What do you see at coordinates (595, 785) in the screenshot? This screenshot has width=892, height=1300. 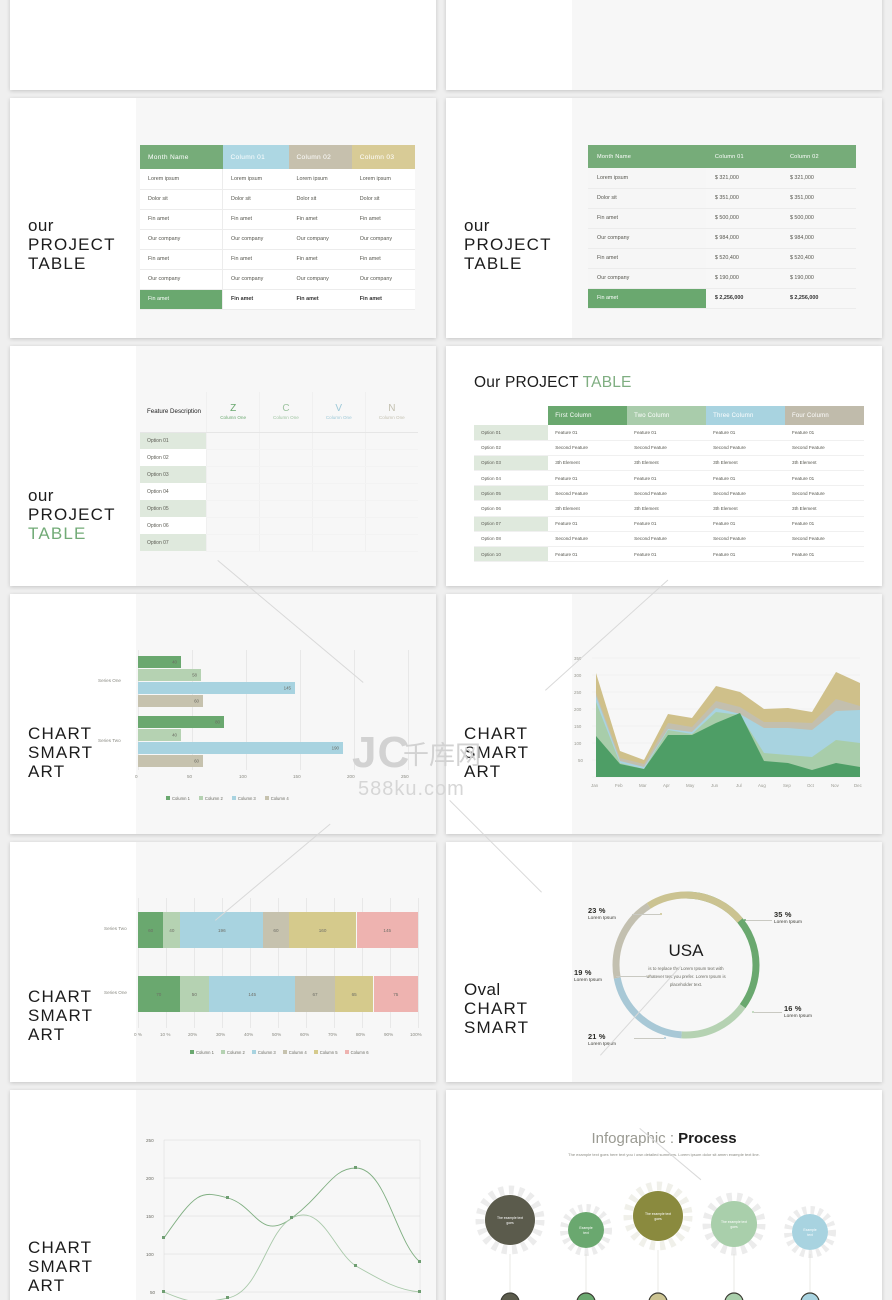 I see `svg-text: Jan` at bounding box center [595, 785].